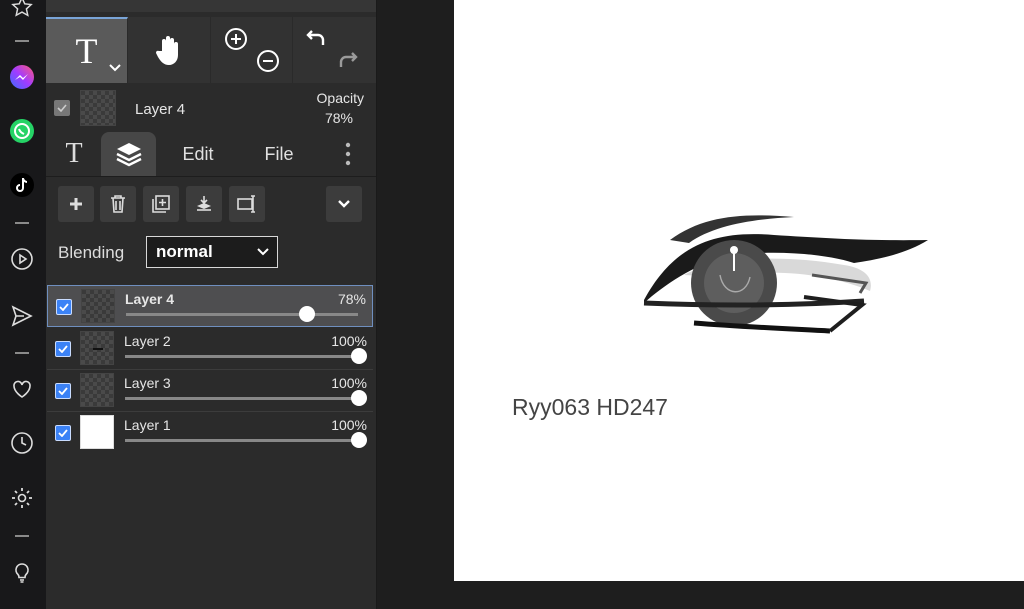  I want to click on tab-layers, so click(128, 154).